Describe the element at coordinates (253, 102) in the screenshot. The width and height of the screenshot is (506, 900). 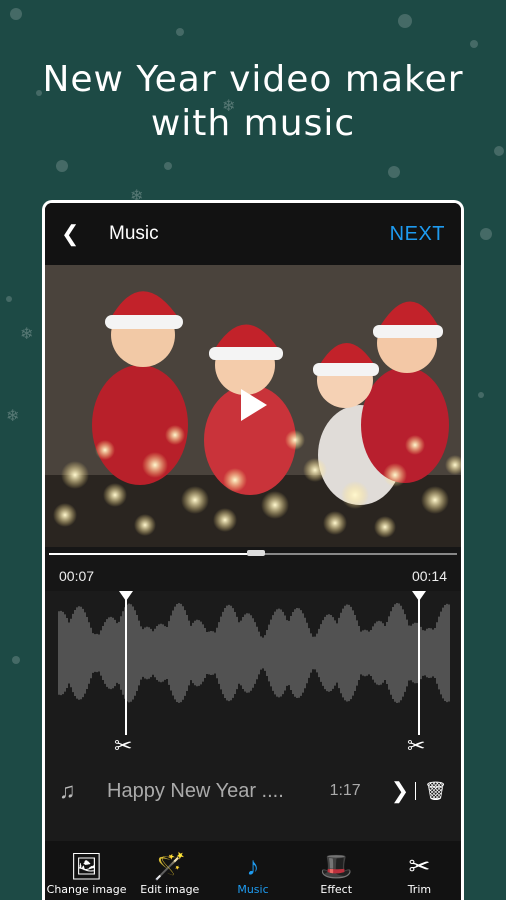
I see `promo-headline: New Year video maker with music` at that location.